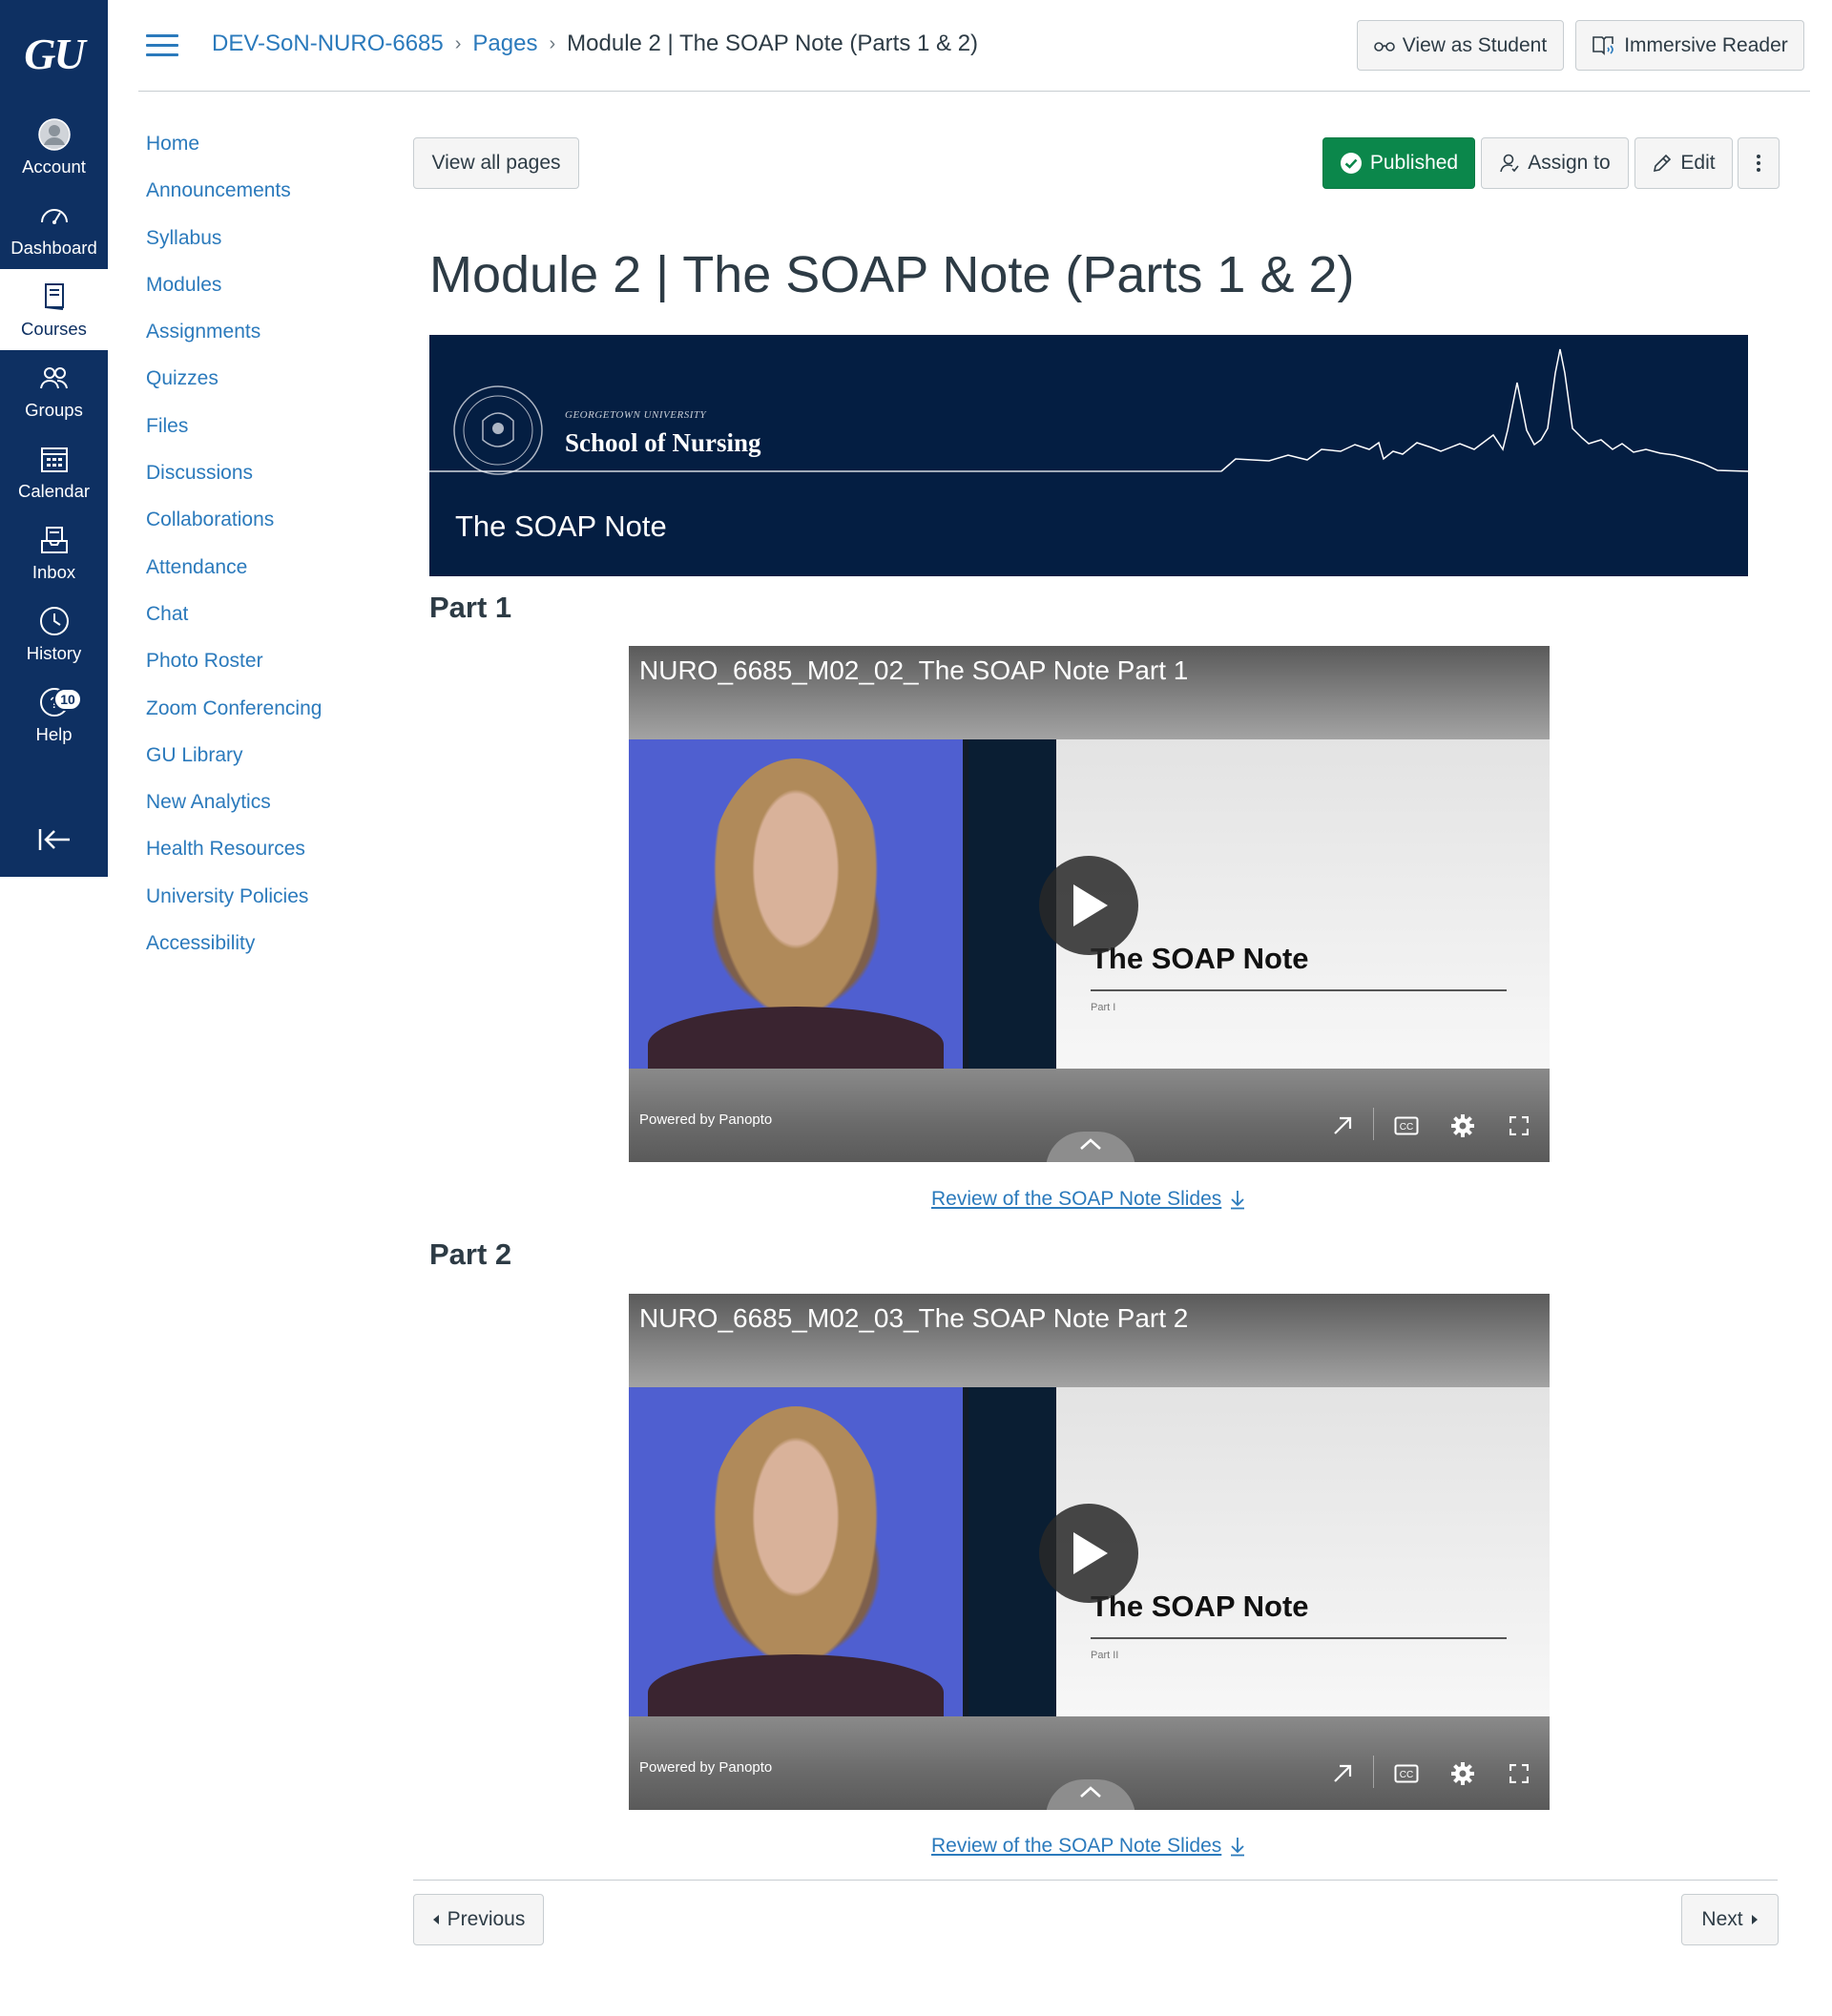  Describe the element at coordinates (270, 764) in the screenshot. I see `course-nav-gu-library: GU Library` at that location.